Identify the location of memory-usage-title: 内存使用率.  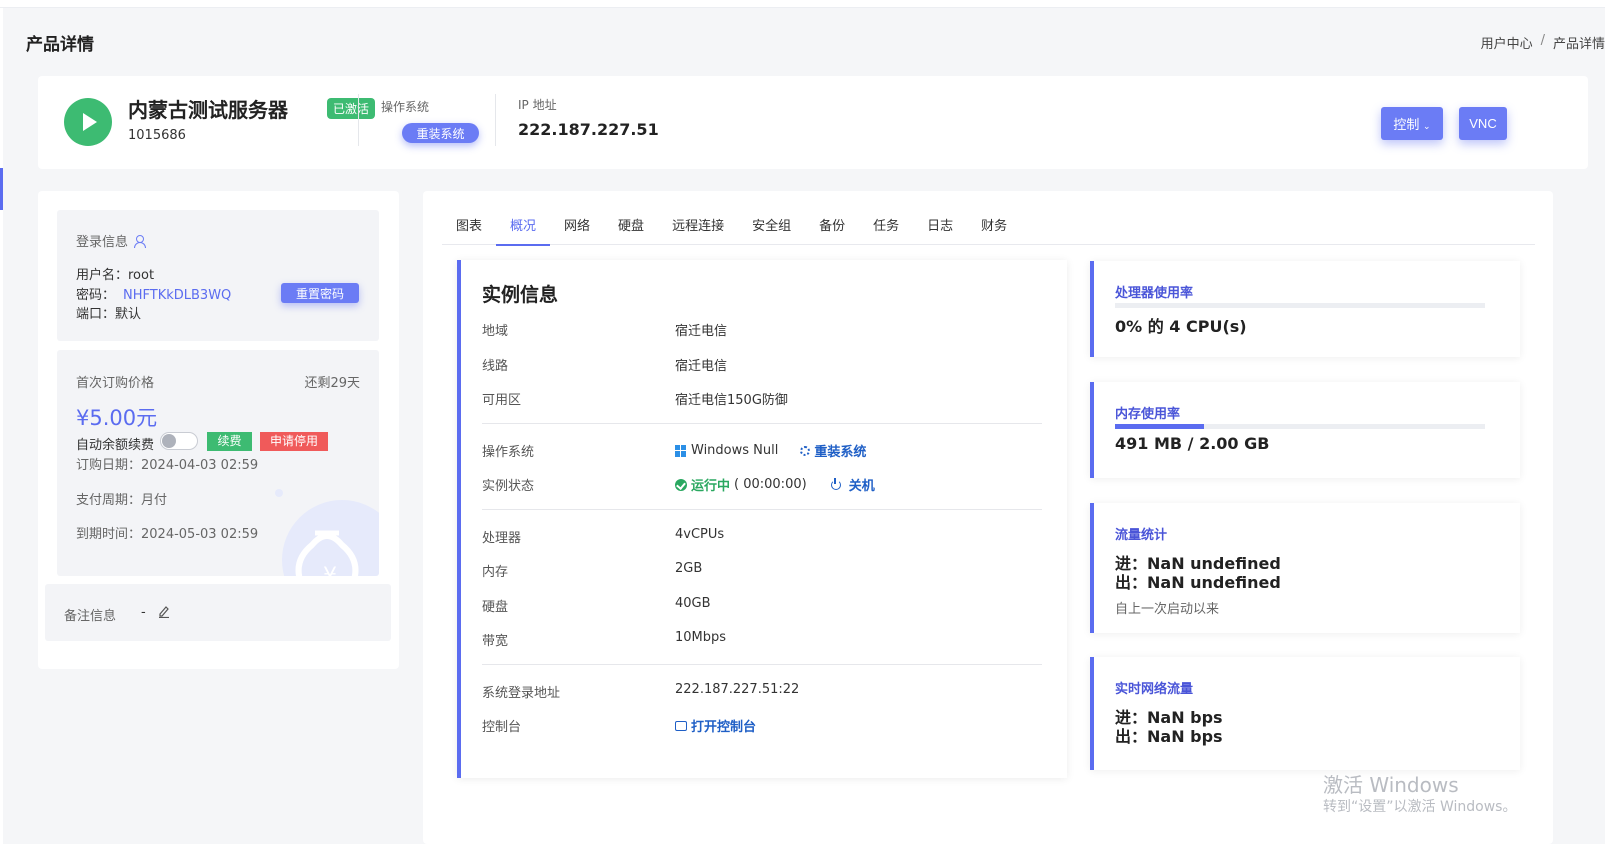
(1148, 414).